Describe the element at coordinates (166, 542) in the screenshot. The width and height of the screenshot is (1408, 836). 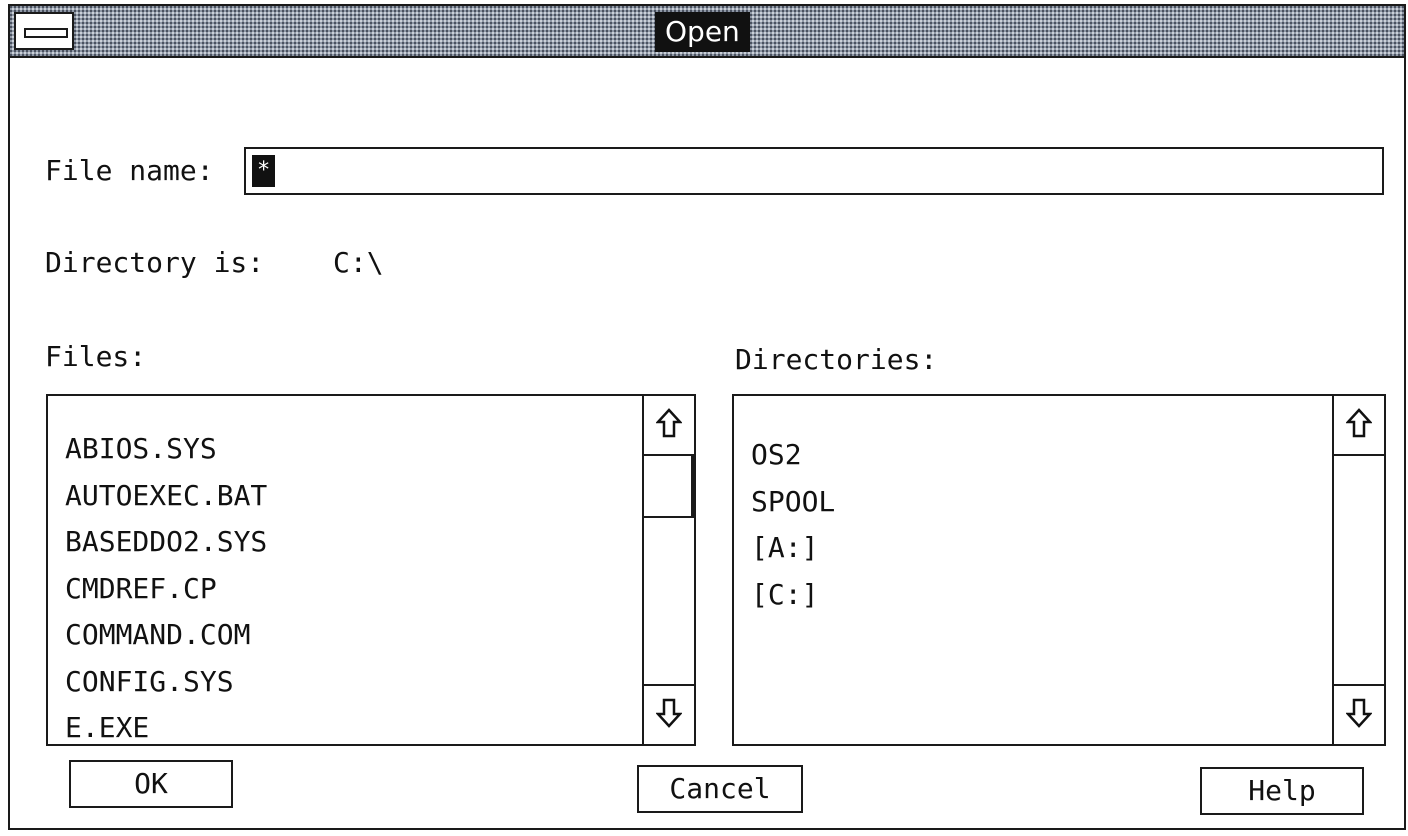
I see `file-list-item: BASEDDO2.SYS` at that location.